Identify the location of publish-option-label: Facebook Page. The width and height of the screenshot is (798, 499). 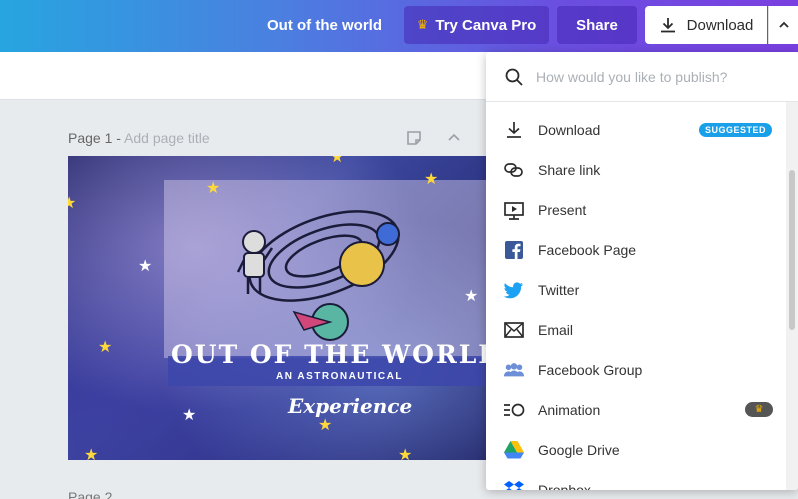
(587, 250).